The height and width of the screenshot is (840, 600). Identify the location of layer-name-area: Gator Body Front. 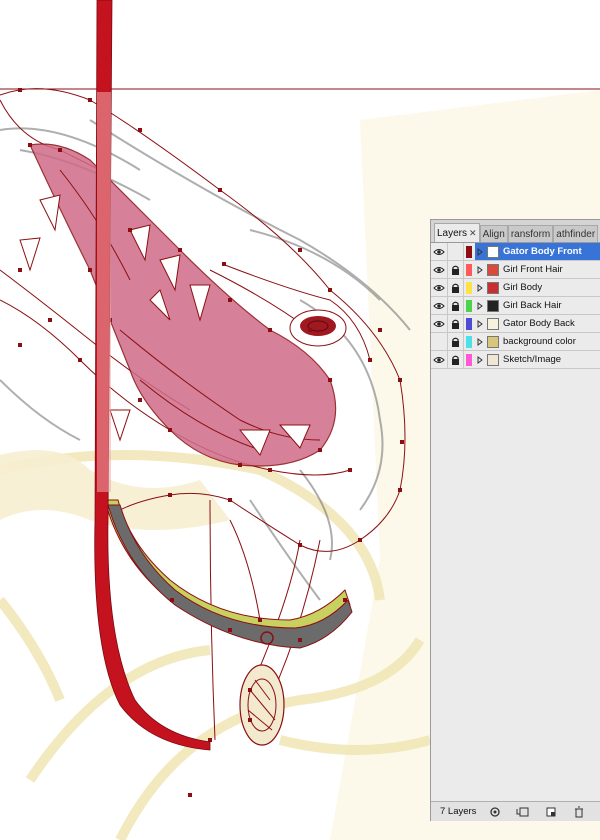
(537, 251).